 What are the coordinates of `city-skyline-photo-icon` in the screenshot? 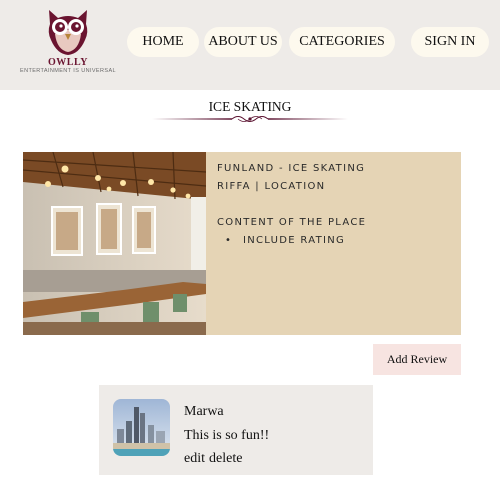 It's located at (141, 427).